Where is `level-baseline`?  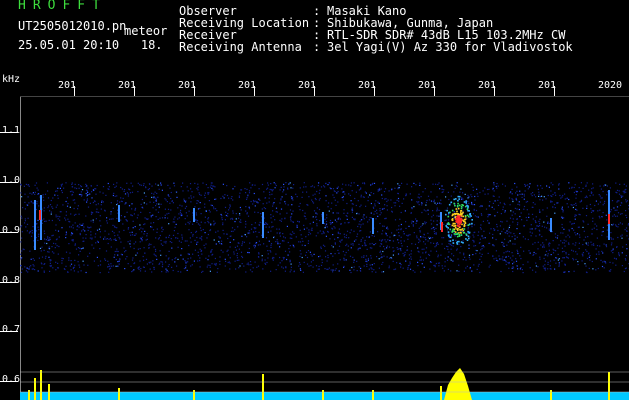 level-baseline is located at coordinates (324, 396).